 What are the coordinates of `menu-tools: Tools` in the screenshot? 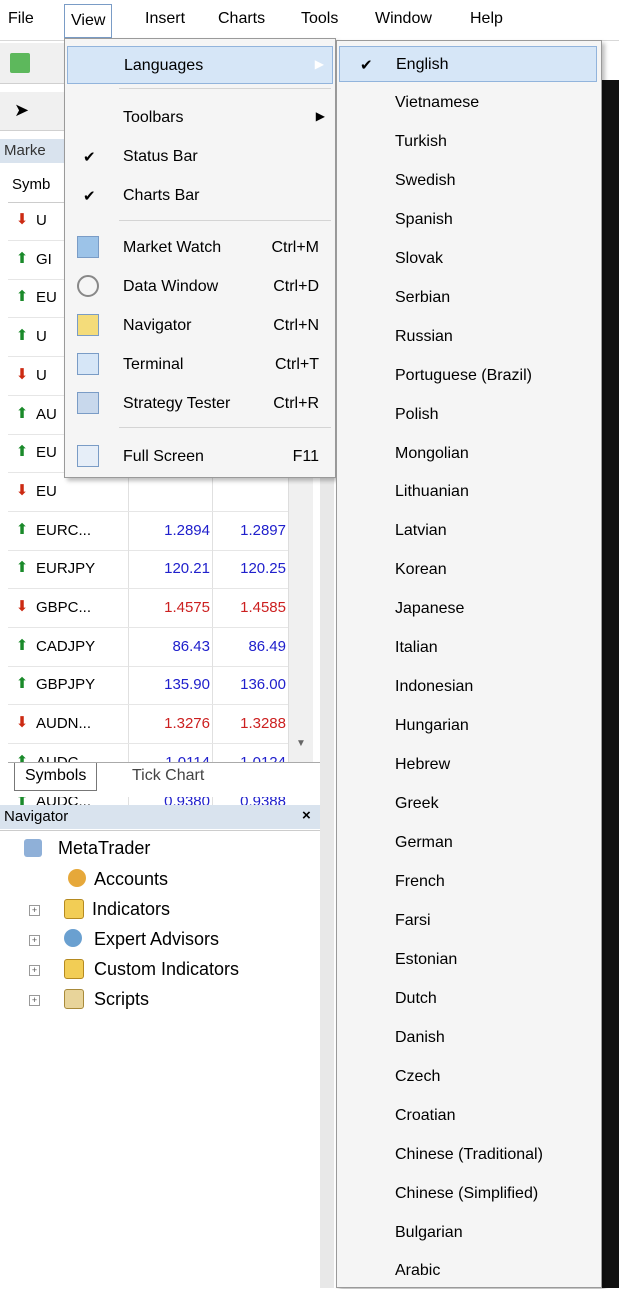 It's located at (319, 19).